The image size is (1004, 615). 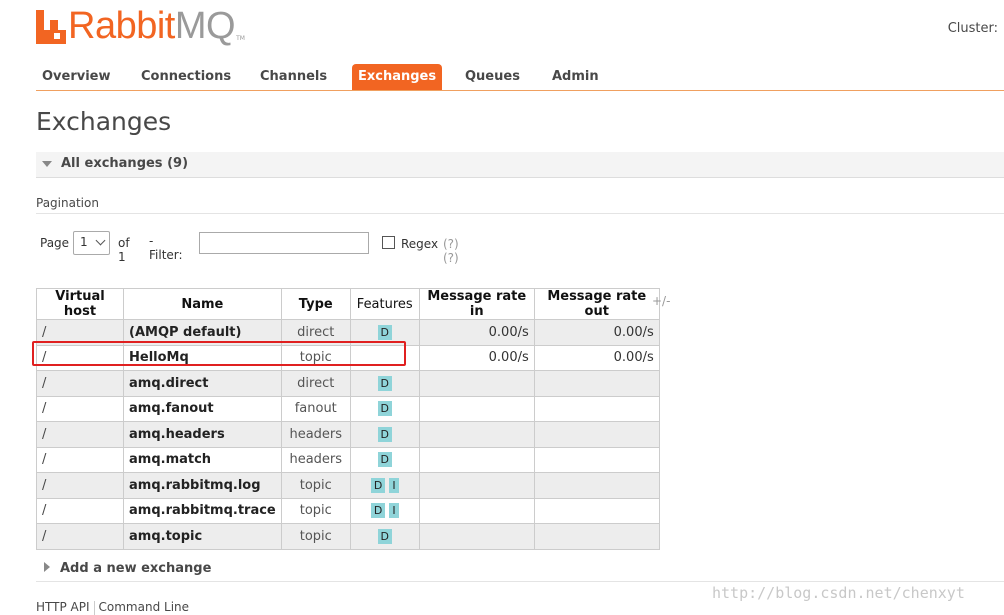 What do you see at coordinates (202, 485) in the screenshot?
I see `exchange-name-link: amq.rabbitmq.log` at bounding box center [202, 485].